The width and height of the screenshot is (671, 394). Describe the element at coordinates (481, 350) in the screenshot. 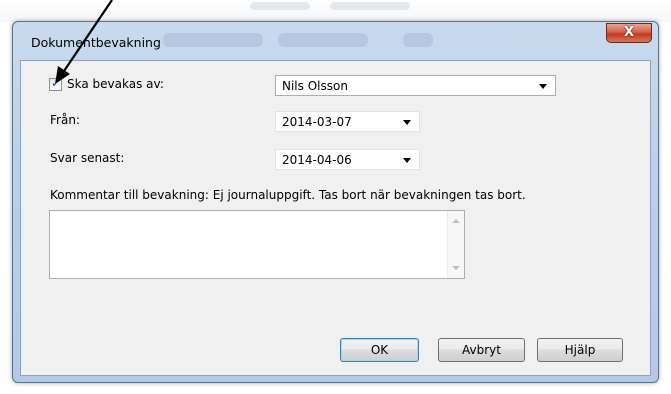

I see `cancel-button: Avbryt` at that location.